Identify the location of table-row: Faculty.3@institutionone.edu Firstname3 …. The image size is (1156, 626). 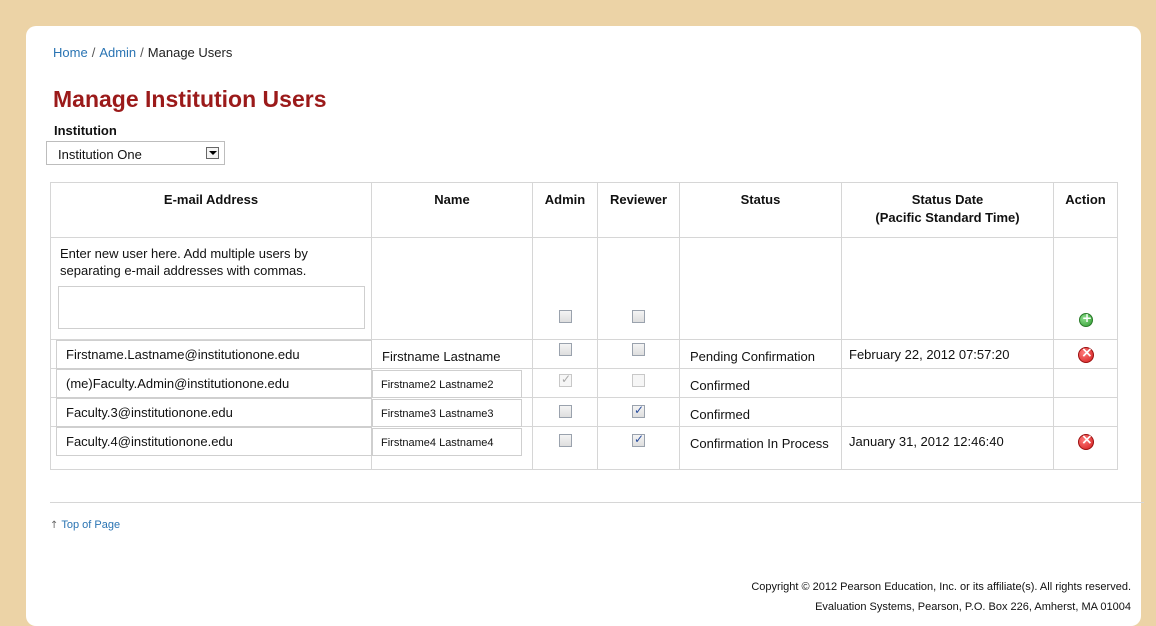
(584, 412).